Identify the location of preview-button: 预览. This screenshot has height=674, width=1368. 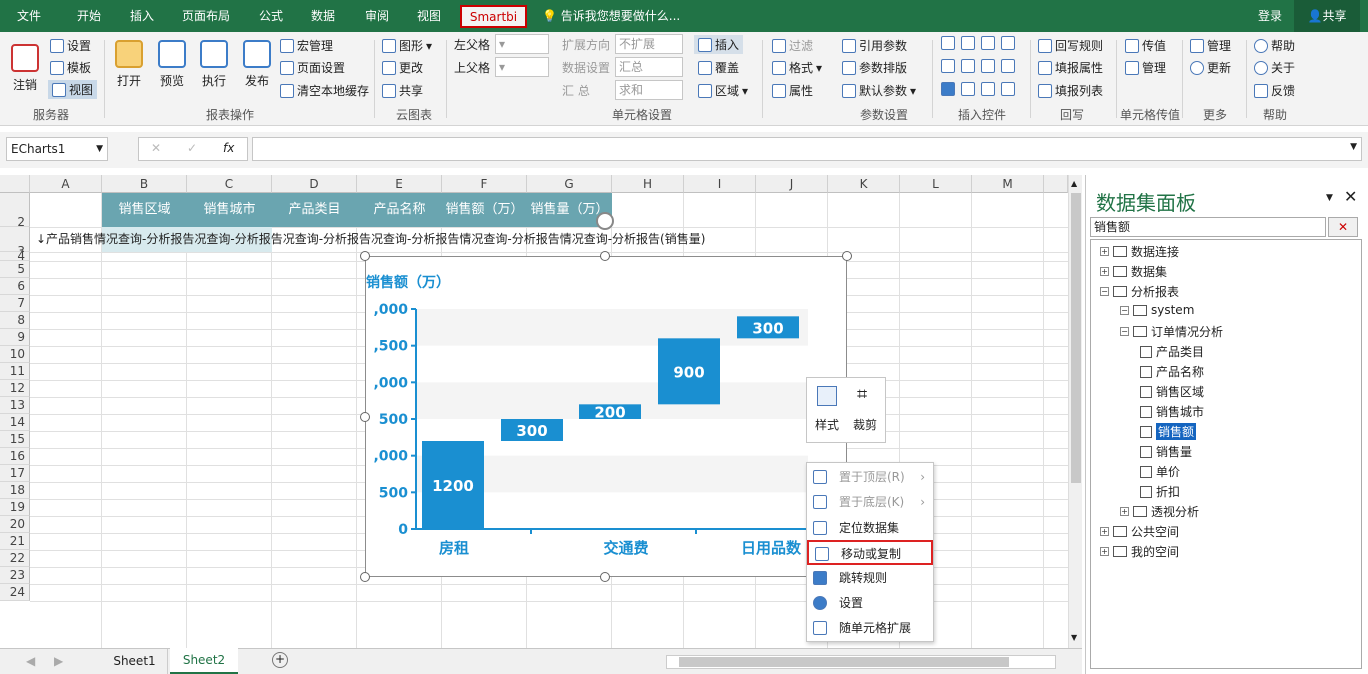
(172, 64).